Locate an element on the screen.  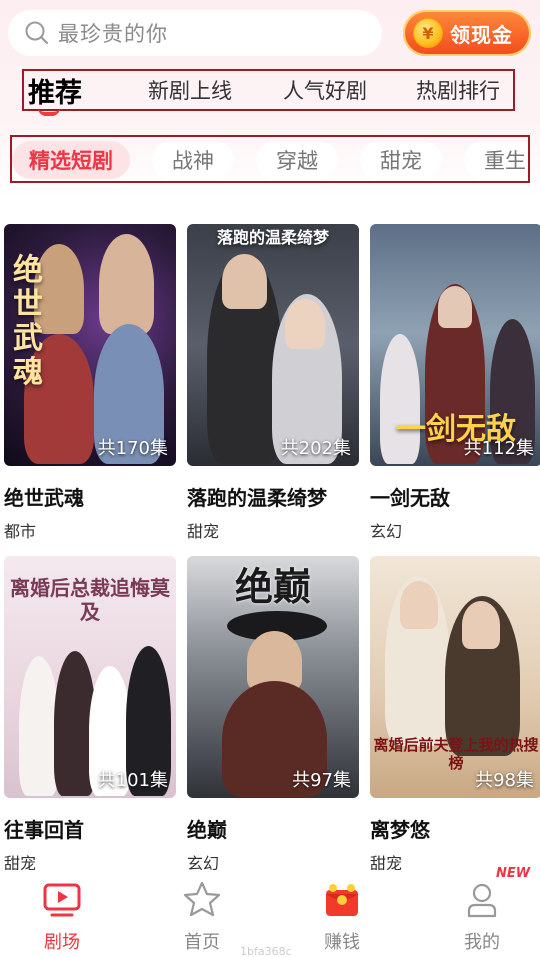
nav-theater-label: 剧场 is located at coordinates (62, 942).